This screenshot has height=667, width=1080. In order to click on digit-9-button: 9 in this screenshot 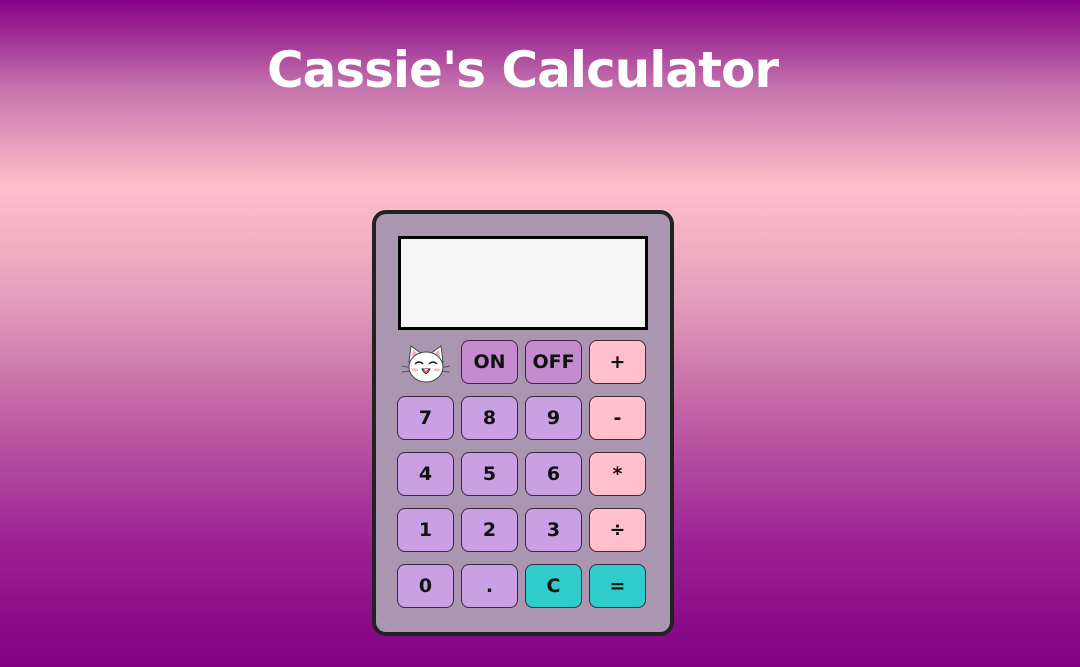, I will do `click(553, 418)`.